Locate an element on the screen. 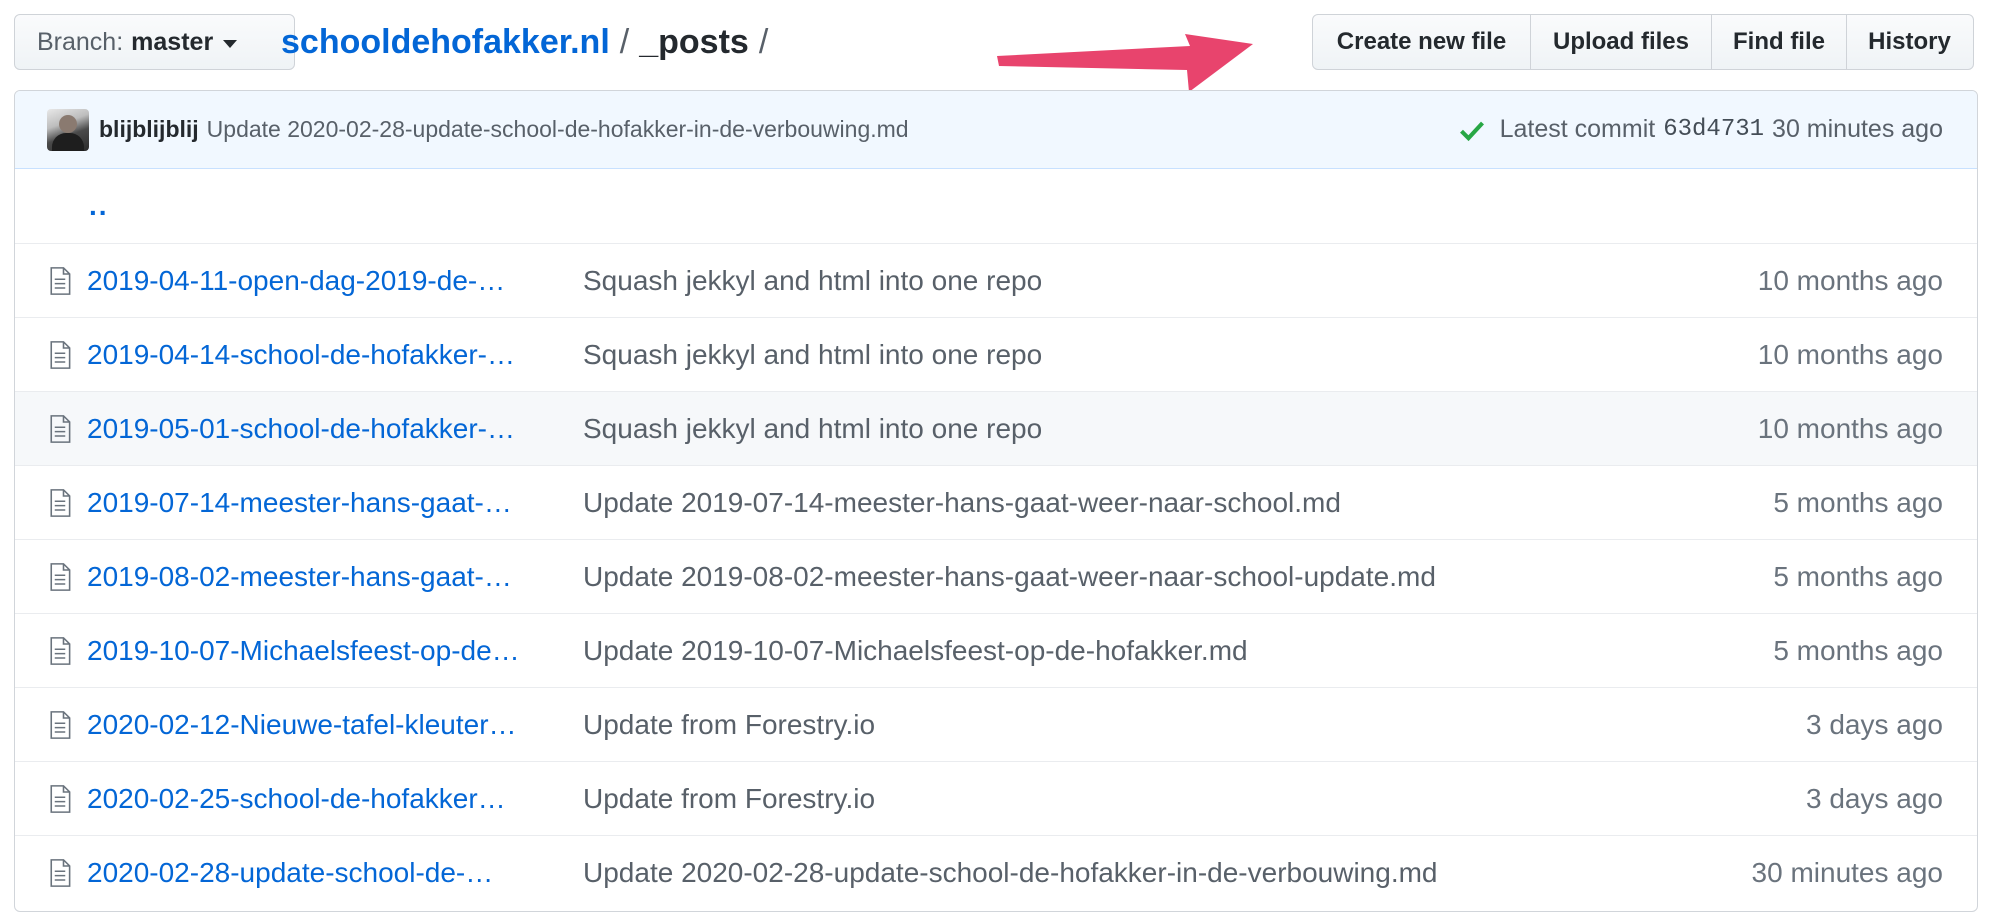  branch-selector: Branch: master is located at coordinates (154, 42).